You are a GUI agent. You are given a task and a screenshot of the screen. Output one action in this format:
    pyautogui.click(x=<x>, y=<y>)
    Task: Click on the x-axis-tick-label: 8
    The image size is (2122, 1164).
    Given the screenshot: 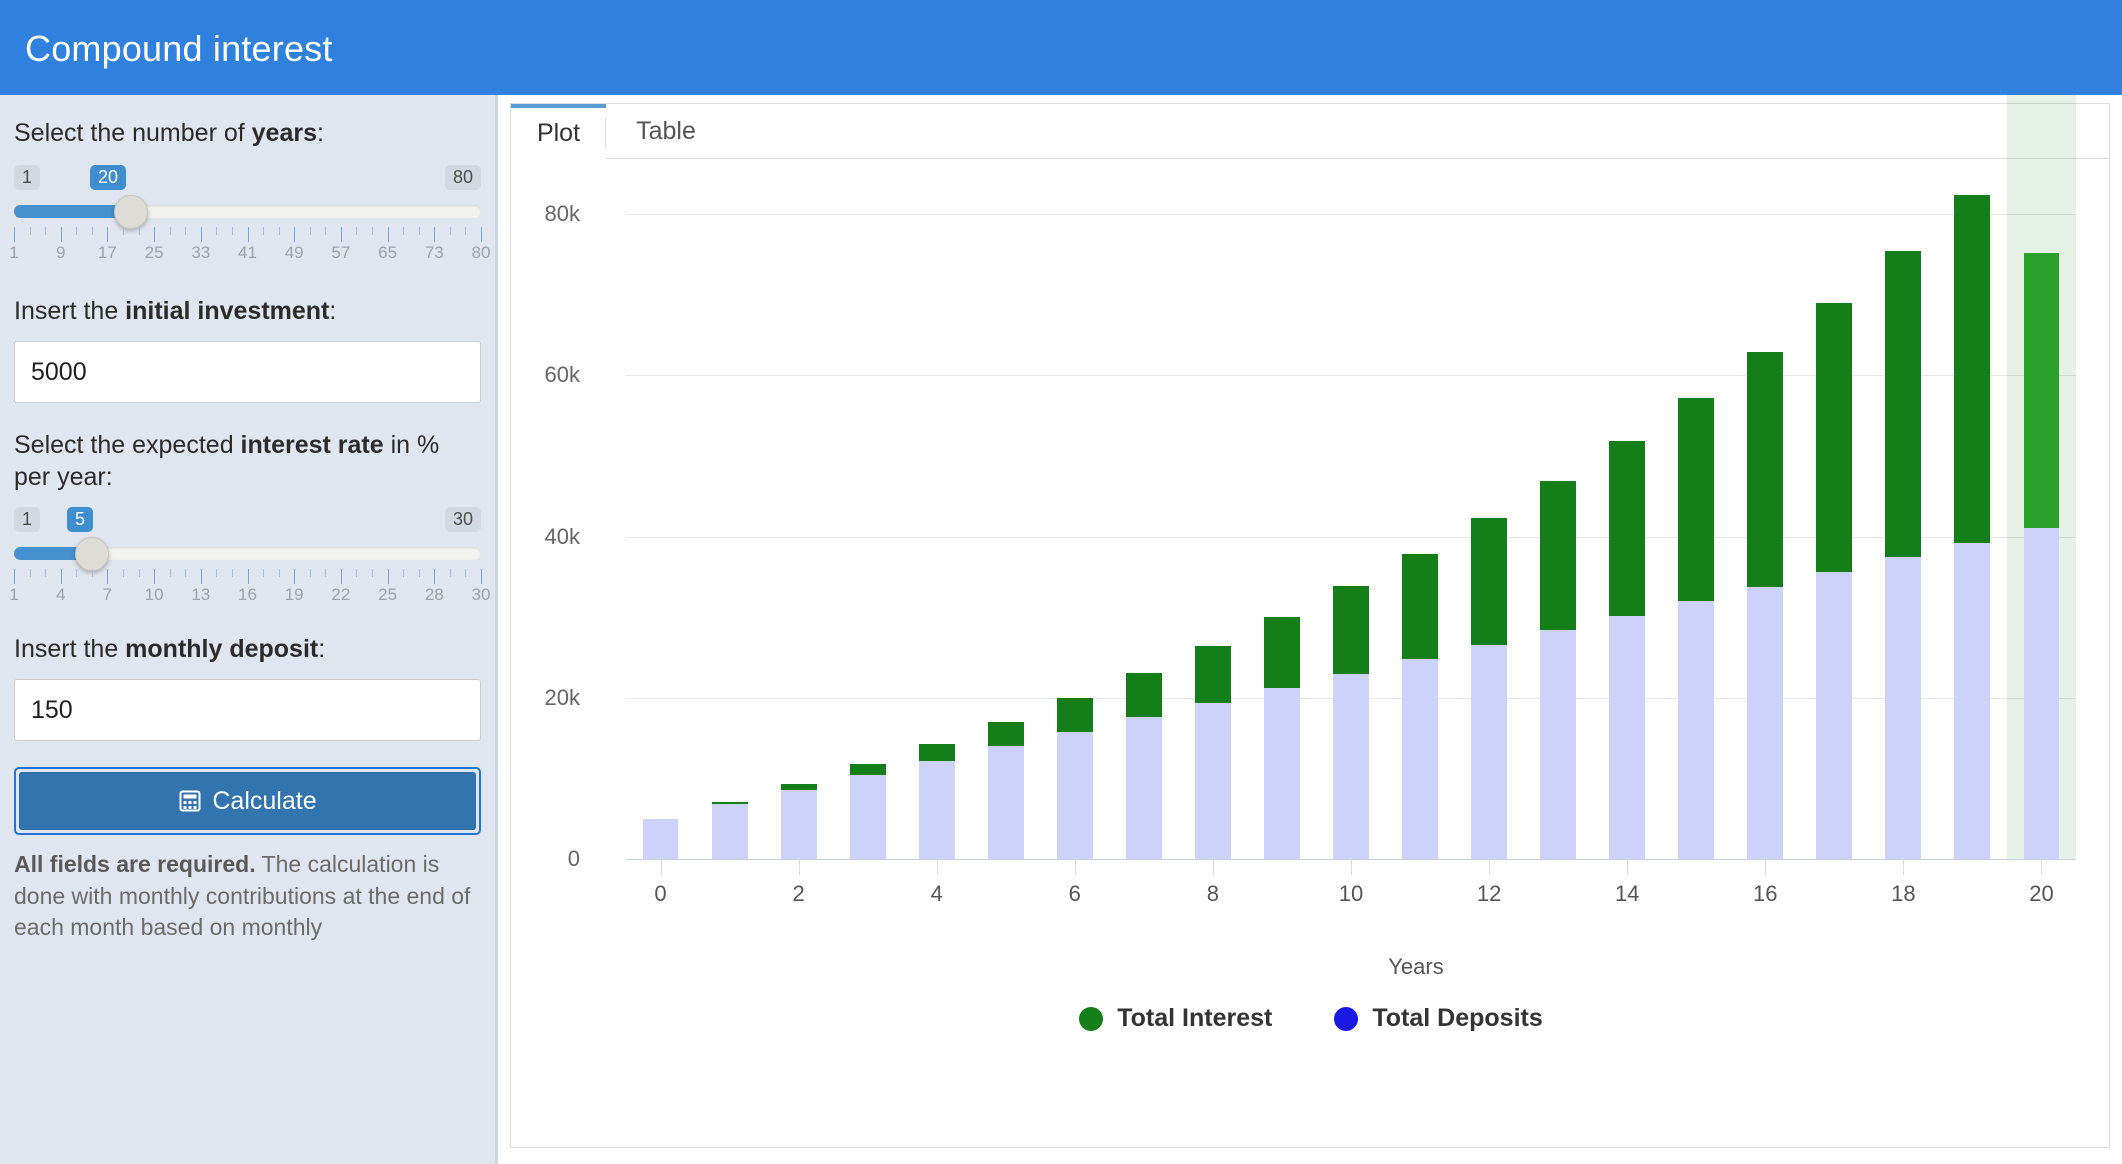 What is the action you would take?
    pyautogui.click(x=1213, y=893)
    